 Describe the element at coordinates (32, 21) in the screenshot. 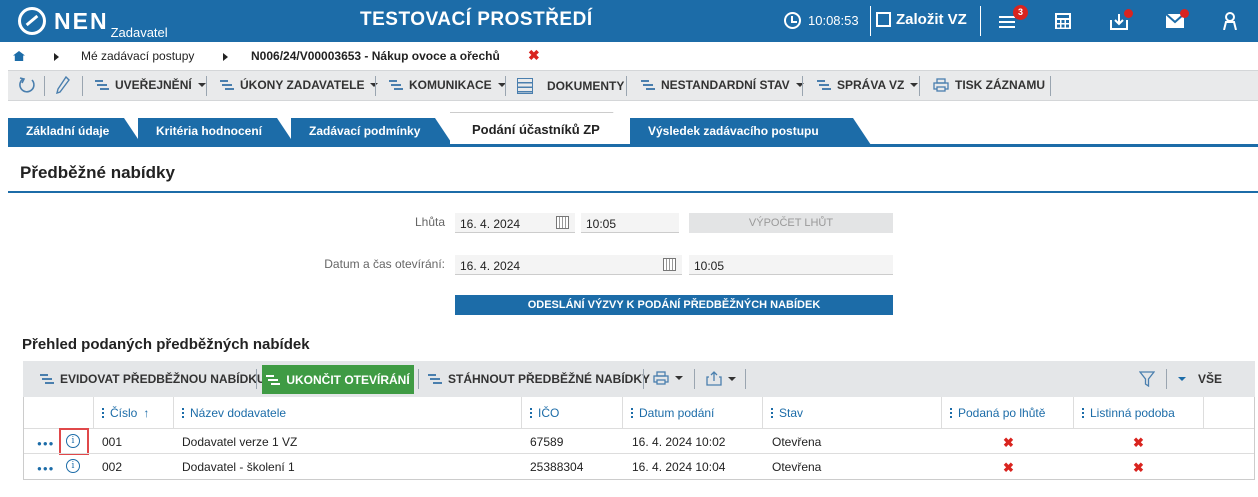

I see `logo-icon` at that location.